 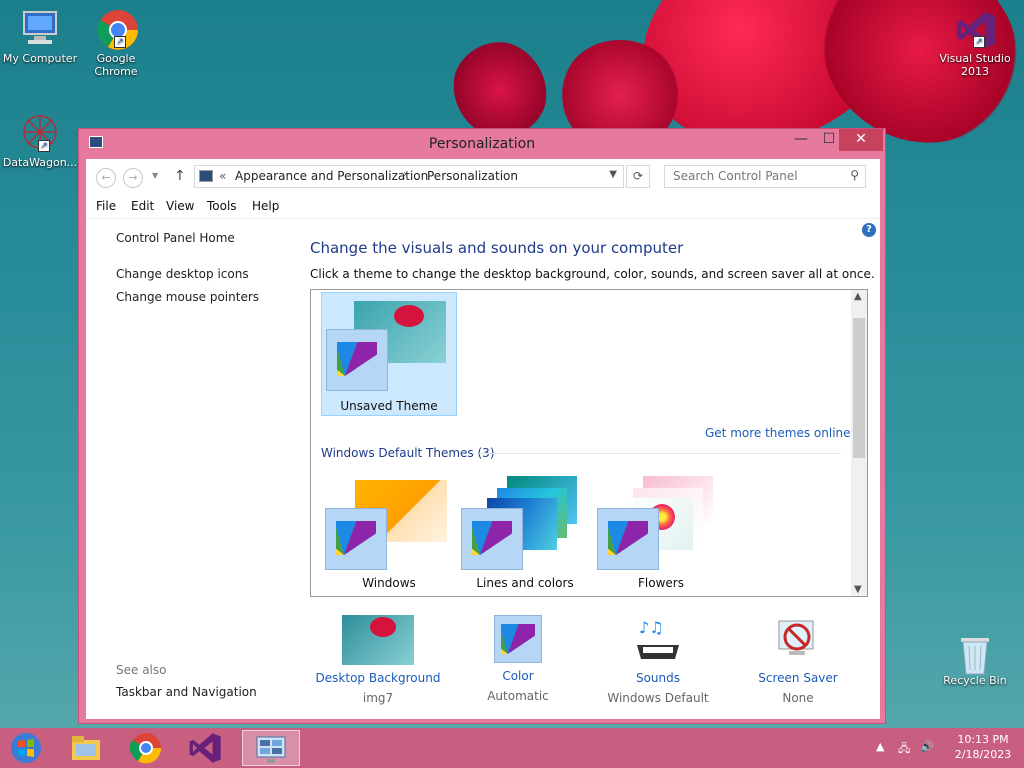 What do you see at coordinates (389, 406) in the screenshot?
I see `theme-name: Unsaved Theme` at bounding box center [389, 406].